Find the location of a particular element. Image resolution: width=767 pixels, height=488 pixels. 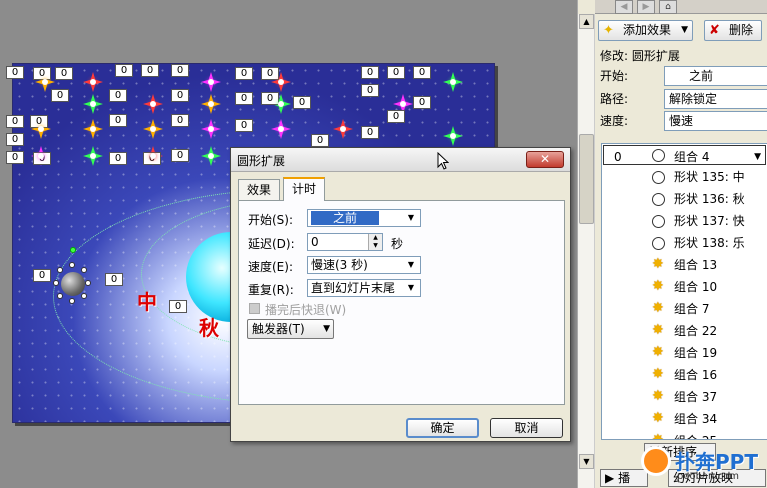

pane-scrollbar: ▲ ▼ is located at coordinates (586, 251).